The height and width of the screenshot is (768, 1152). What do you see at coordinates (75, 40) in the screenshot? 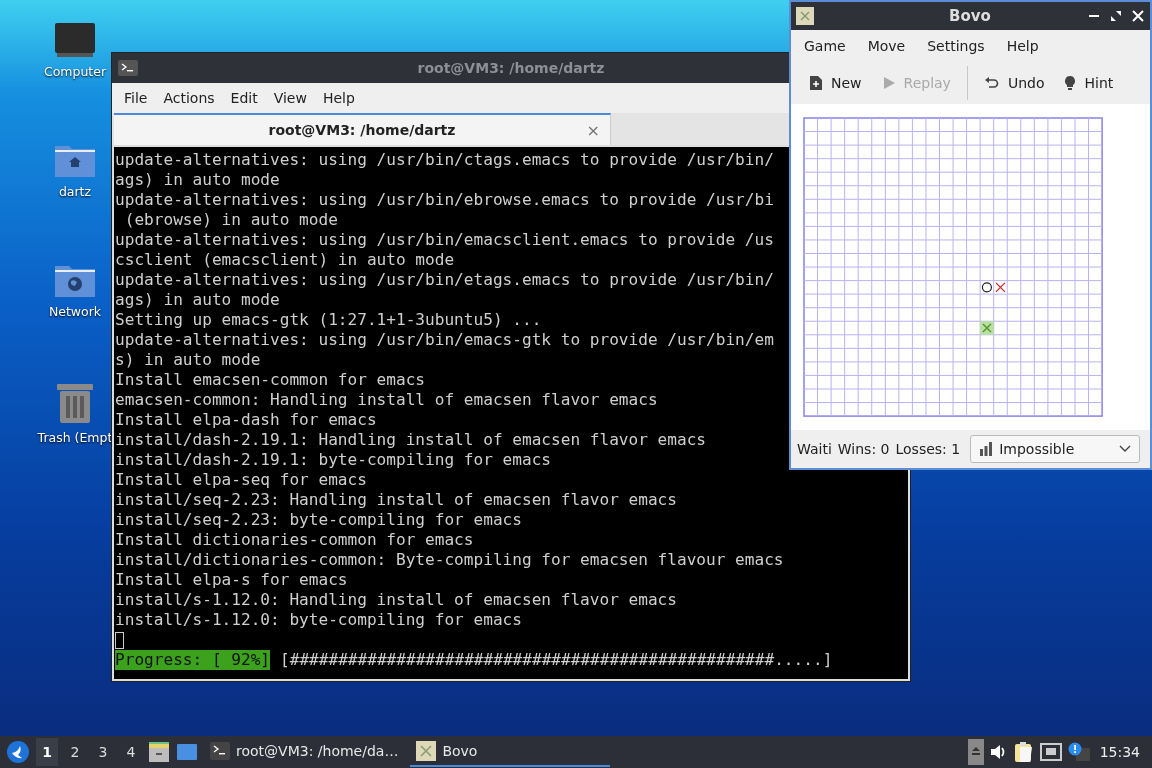
I see `monitor-icon` at bounding box center [75, 40].